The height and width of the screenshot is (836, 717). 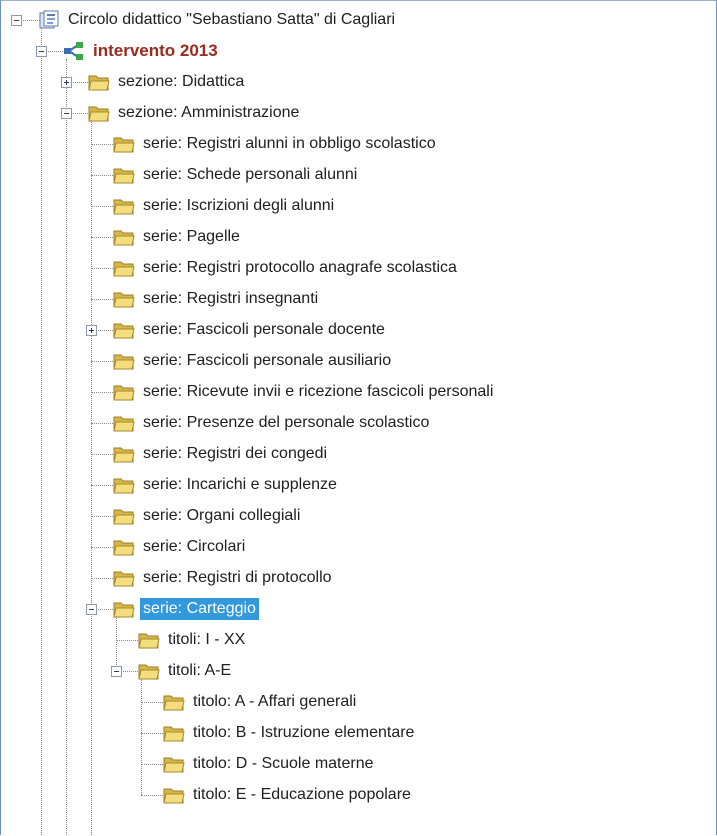 What do you see at coordinates (302, 795) in the screenshot?
I see `tree-node-label: titolo: E - Educazione popolare` at bounding box center [302, 795].